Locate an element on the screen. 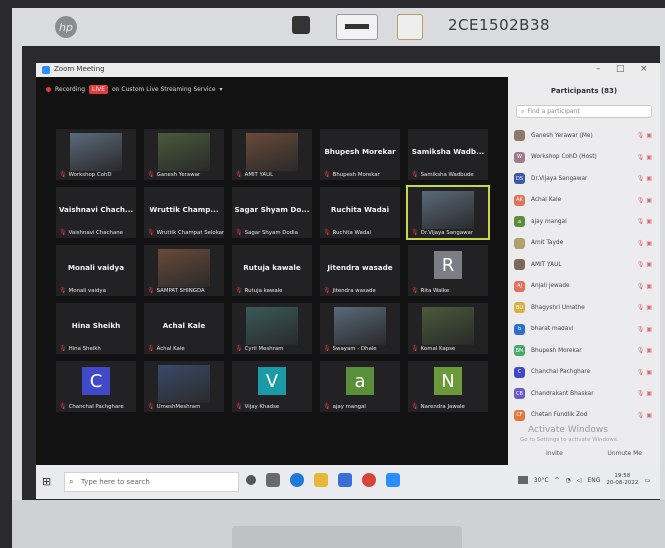  maximize-icon: □ is located at coordinates (620, 69).